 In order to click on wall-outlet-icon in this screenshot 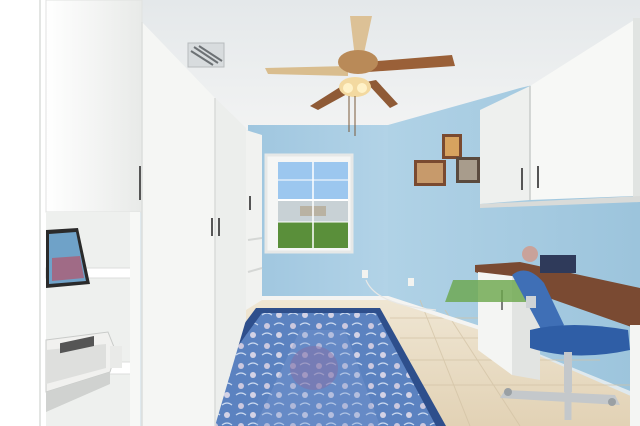, I will do `click(365, 274)`.